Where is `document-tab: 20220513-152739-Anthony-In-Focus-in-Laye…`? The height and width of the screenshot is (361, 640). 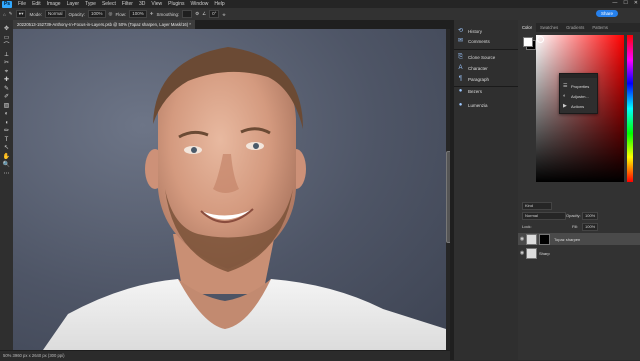
document-tab: 20220513-152739-Anthony-In-Focus-in-Laye… is located at coordinates (104, 24).